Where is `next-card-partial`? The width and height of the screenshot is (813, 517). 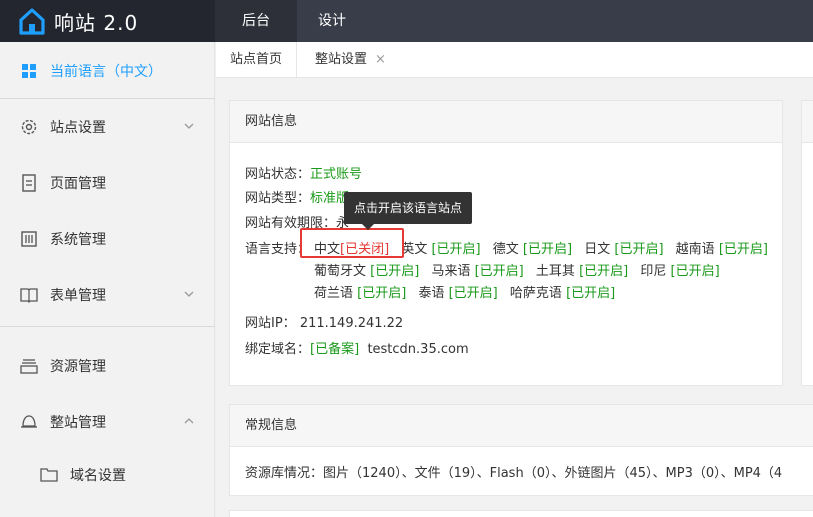
next-card-partial is located at coordinates (521, 513).